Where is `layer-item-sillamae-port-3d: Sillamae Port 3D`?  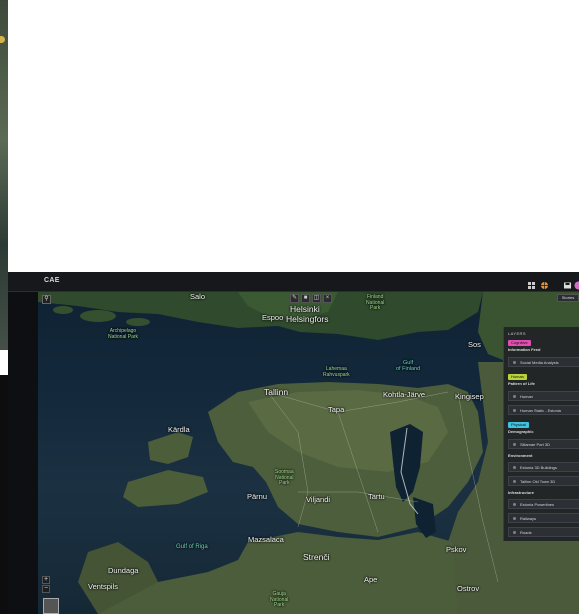 layer-item-sillamae-port-3d: Sillamae Port 3D is located at coordinates (543, 444).